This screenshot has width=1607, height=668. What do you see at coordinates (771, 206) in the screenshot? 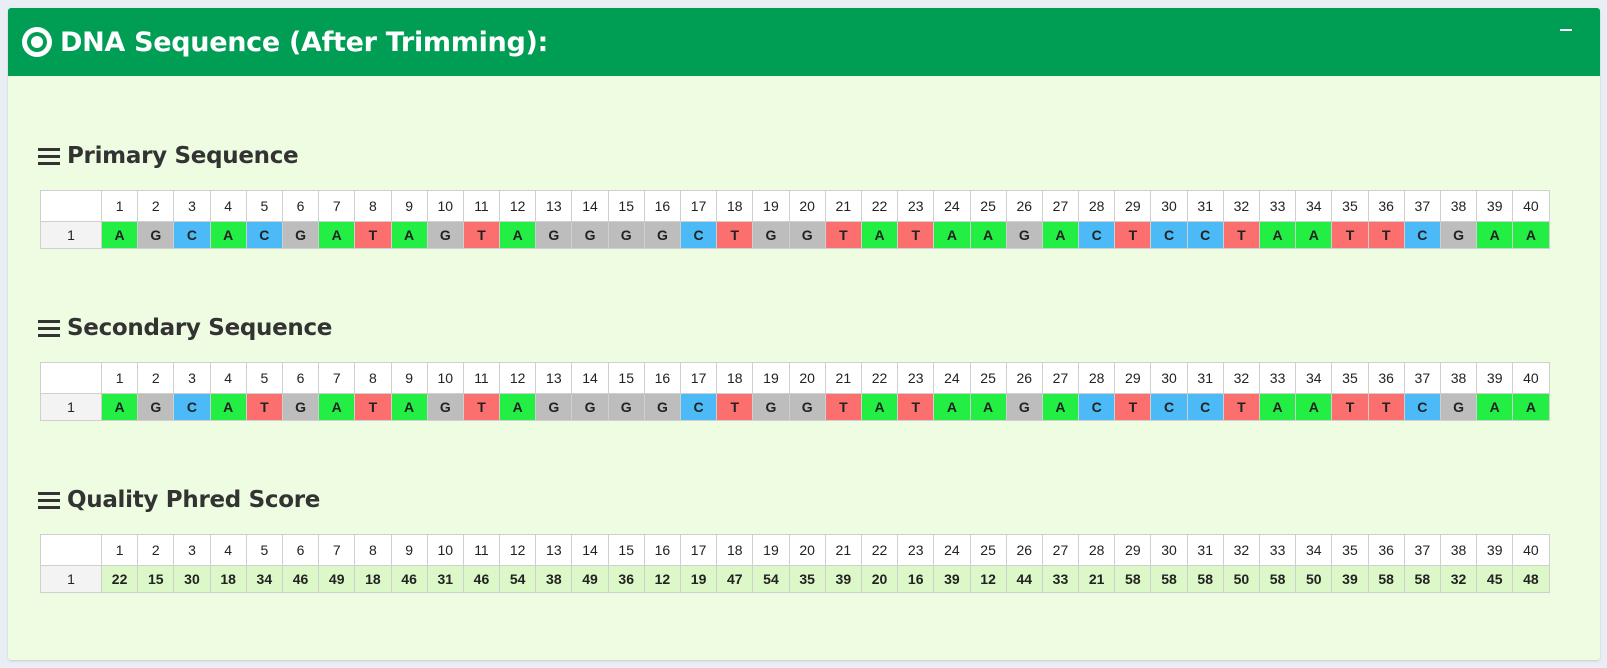
I see `column-header: 19` at bounding box center [771, 206].